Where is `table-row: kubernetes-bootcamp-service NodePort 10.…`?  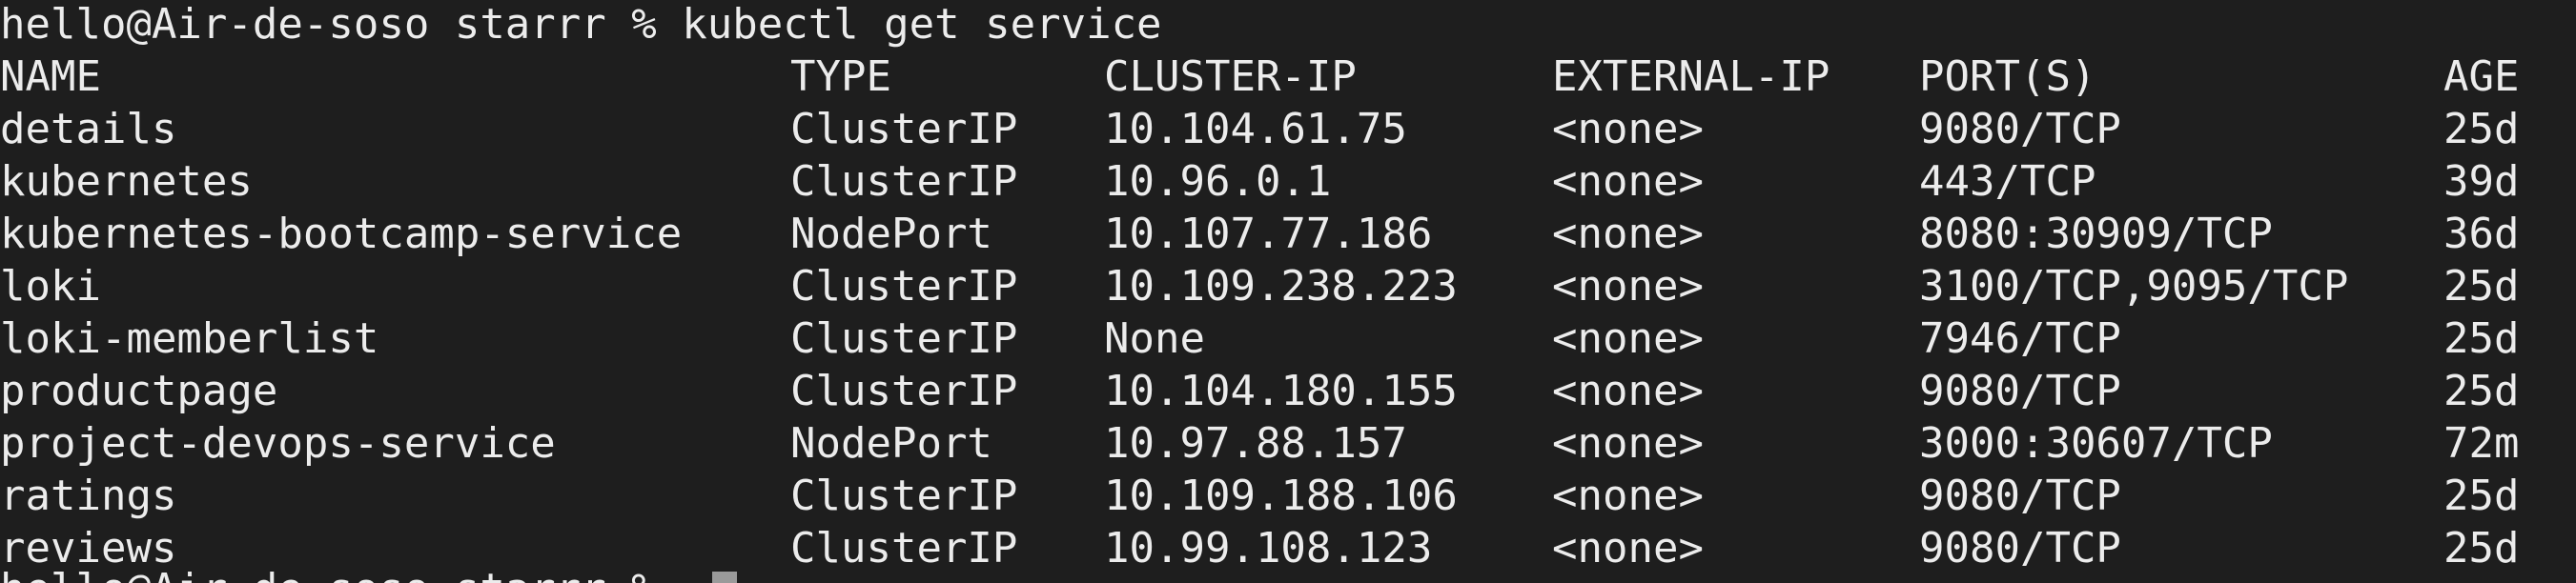 table-row: kubernetes-bootcamp-service NodePort 10.… is located at coordinates (1259, 234).